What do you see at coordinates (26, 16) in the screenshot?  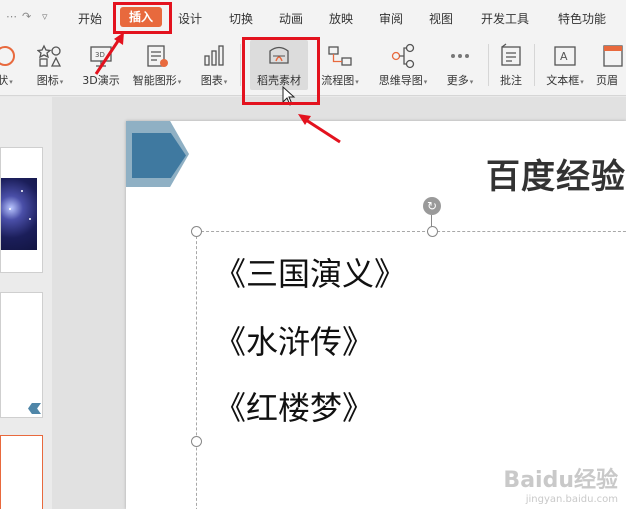 I see `redo-icon: ↷` at bounding box center [26, 16].